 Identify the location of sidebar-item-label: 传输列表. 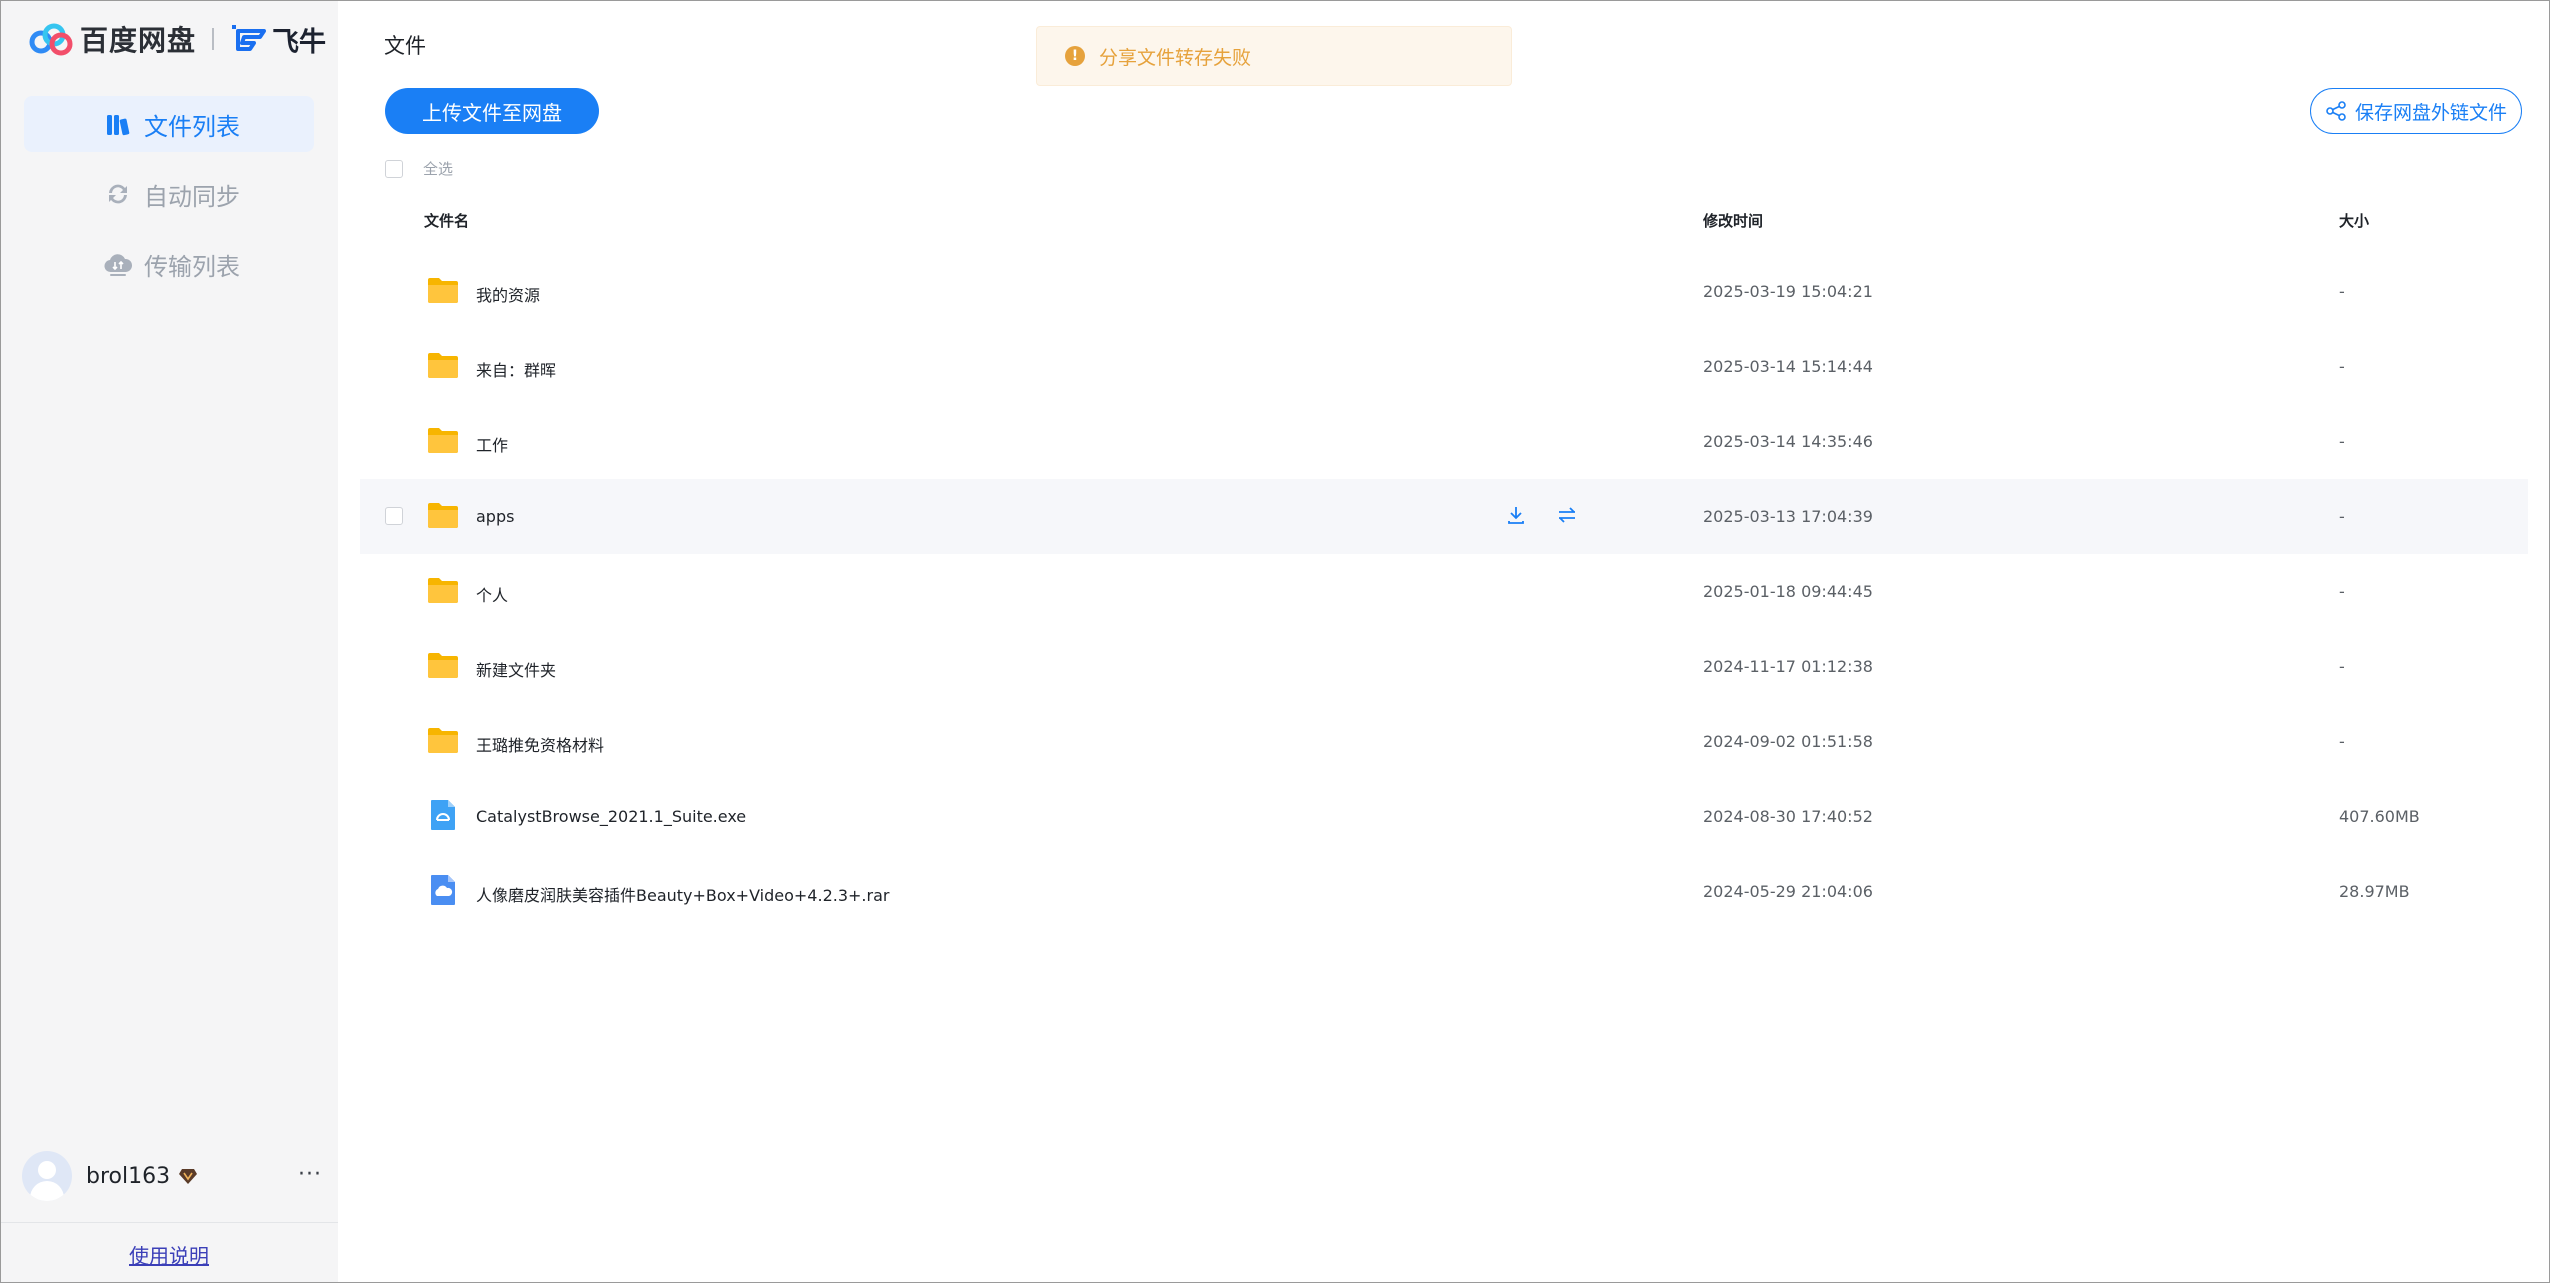
(192, 266).